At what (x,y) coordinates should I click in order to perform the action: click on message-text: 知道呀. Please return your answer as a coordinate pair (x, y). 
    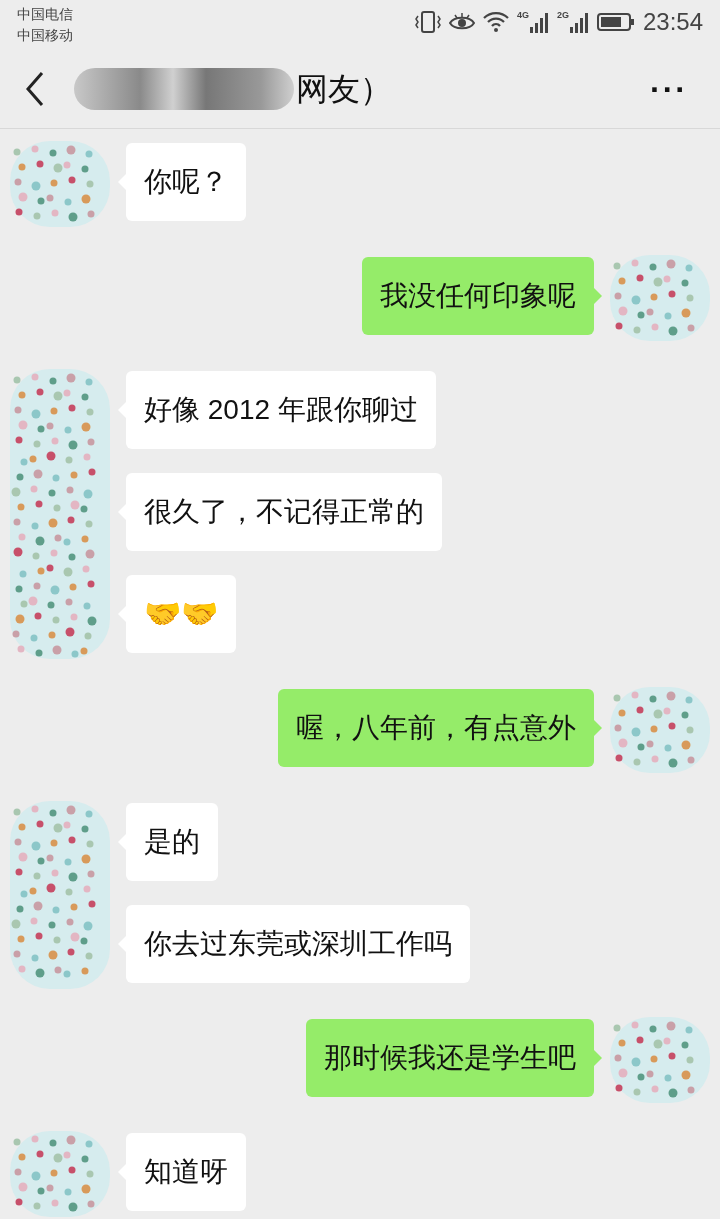
    Looking at the image, I should click on (186, 1171).